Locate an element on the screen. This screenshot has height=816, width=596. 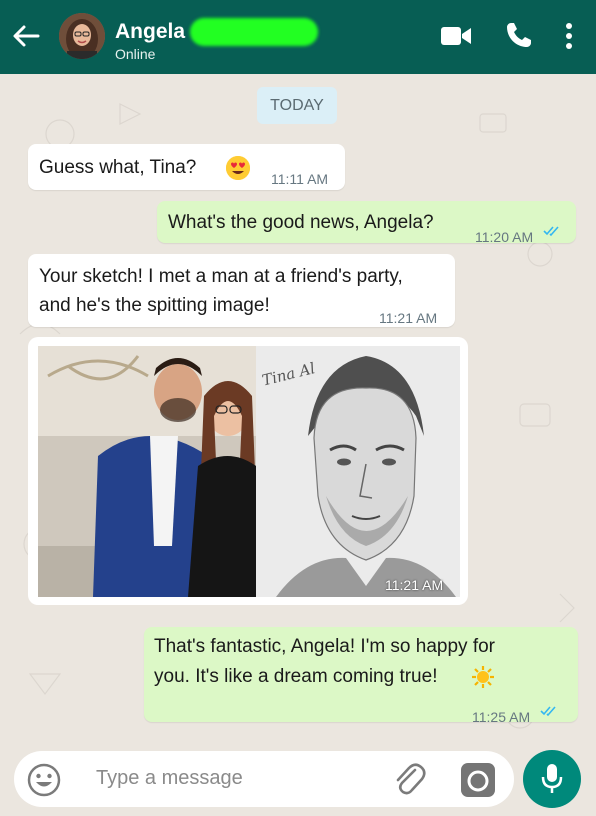
message-input-bar: Type a message is located at coordinates (264, 779).